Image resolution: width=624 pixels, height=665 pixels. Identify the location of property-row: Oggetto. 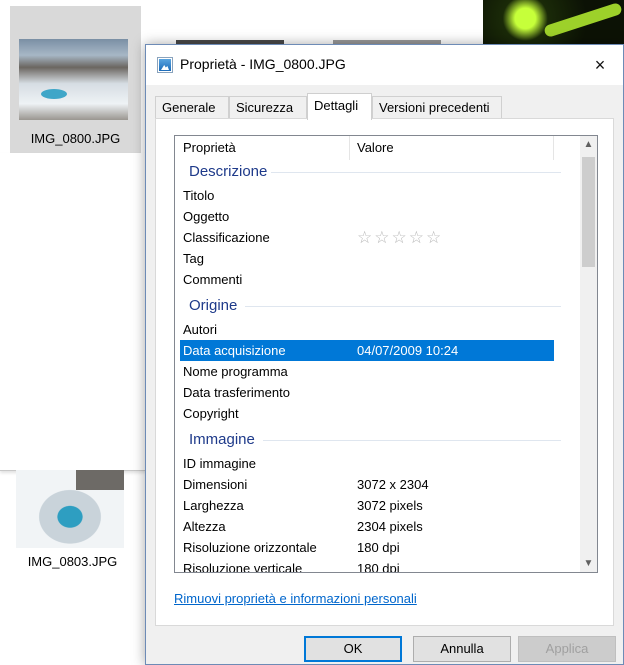
(375, 216).